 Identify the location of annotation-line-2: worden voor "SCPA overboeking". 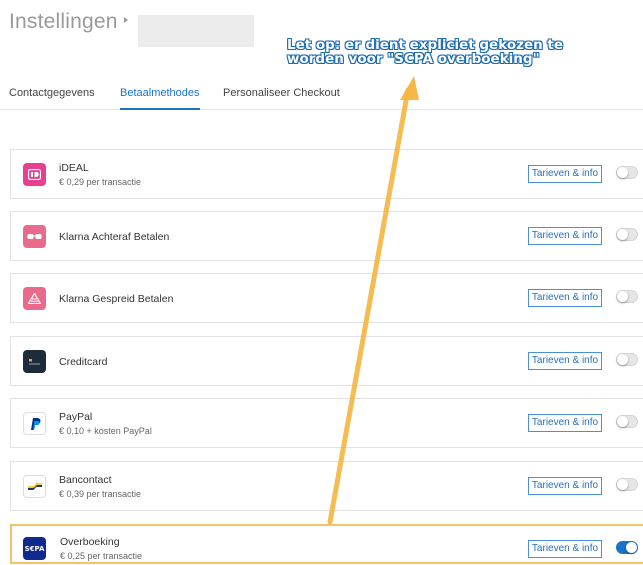
(413, 59).